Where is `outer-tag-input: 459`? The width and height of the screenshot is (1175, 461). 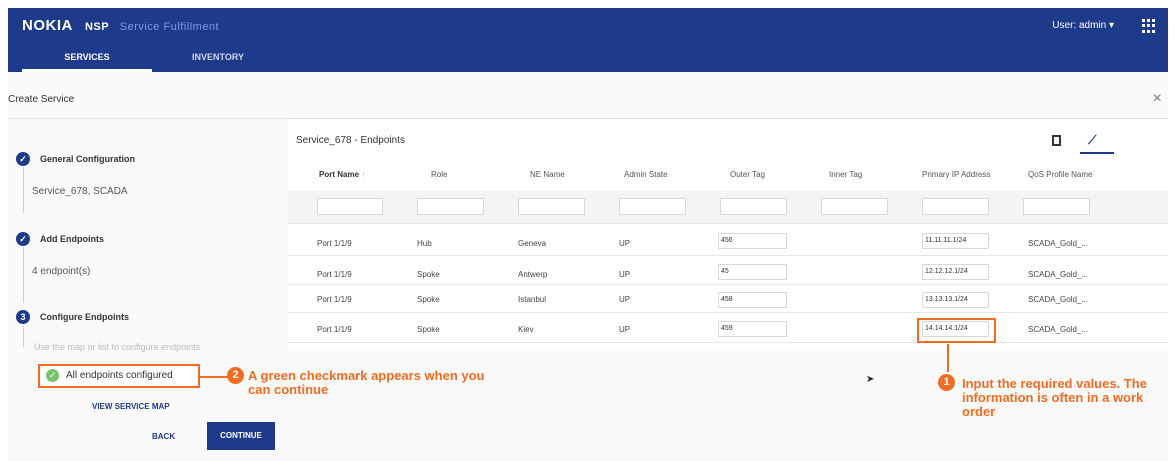
outer-tag-input: 459 is located at coordinates (752, 329).